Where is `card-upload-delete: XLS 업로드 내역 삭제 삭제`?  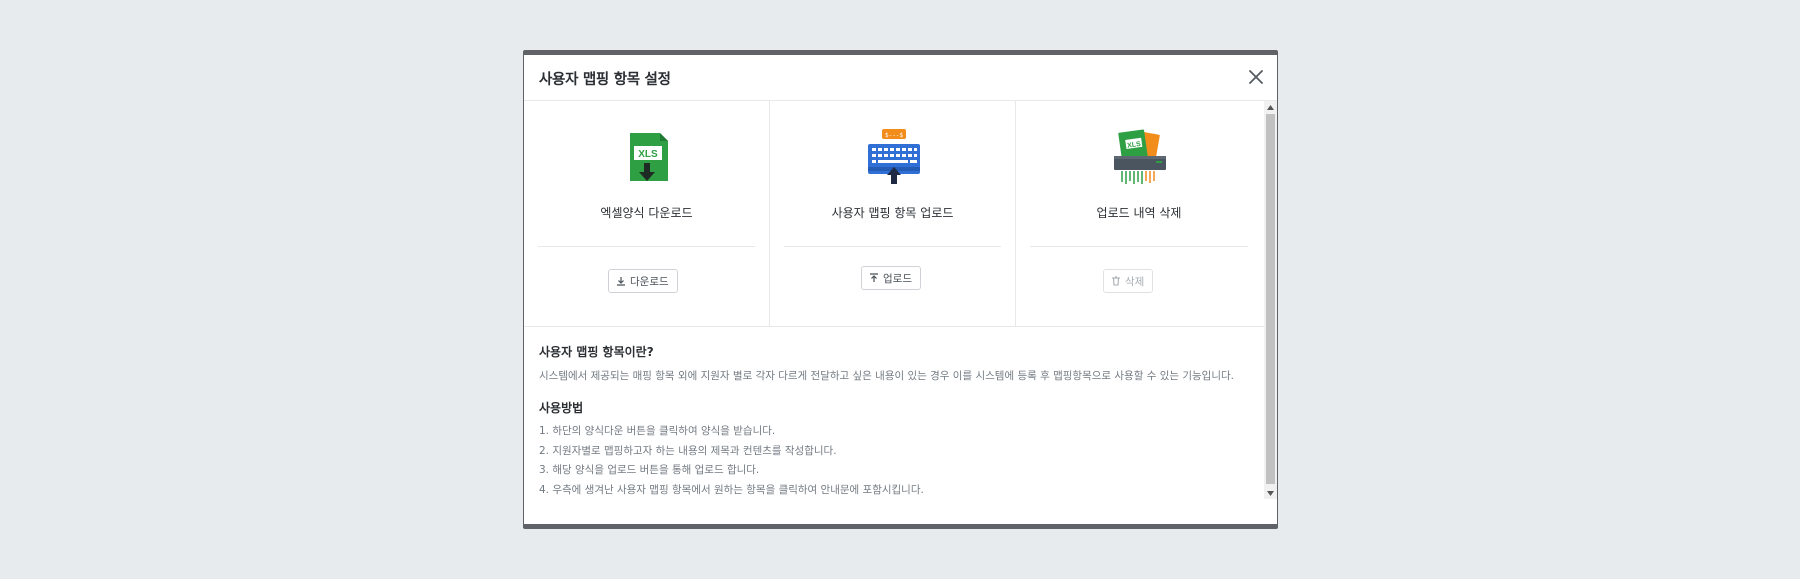
card-upload-delete: XLS 업로드 내역 삭제 삭제 is located at coordinates (1139, 213).